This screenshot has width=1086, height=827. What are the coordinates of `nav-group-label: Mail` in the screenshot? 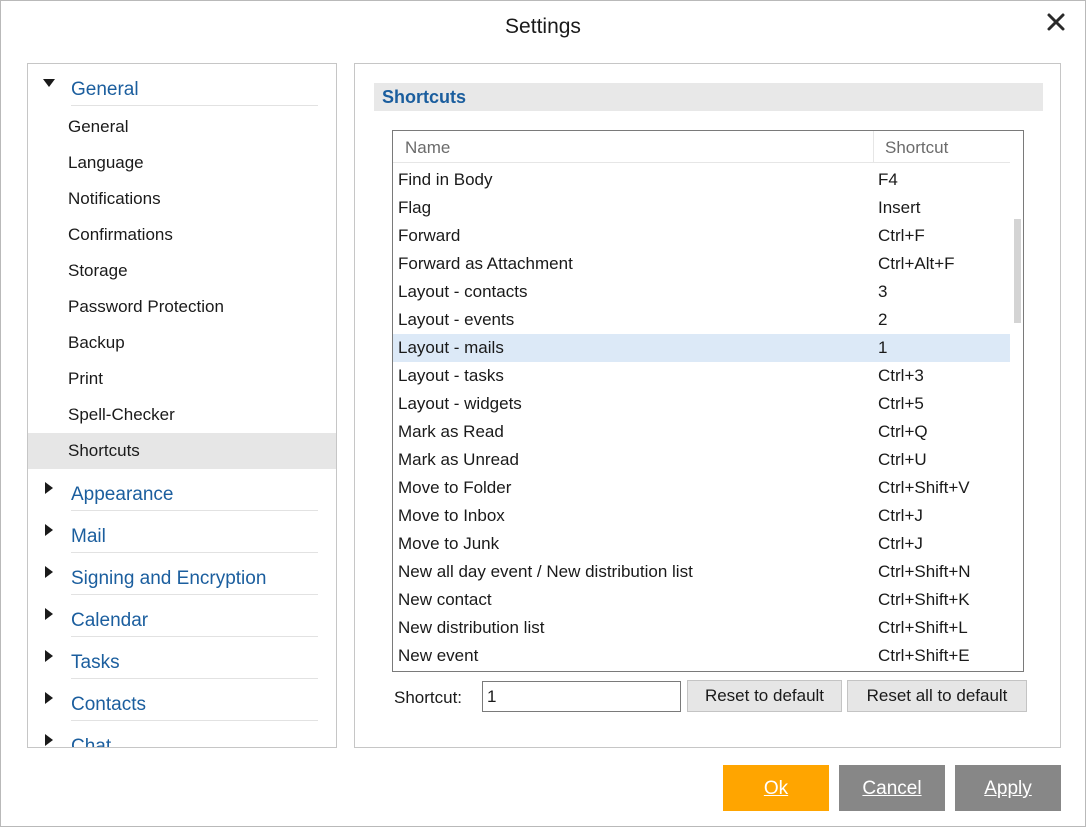 It's located at (88, 536).